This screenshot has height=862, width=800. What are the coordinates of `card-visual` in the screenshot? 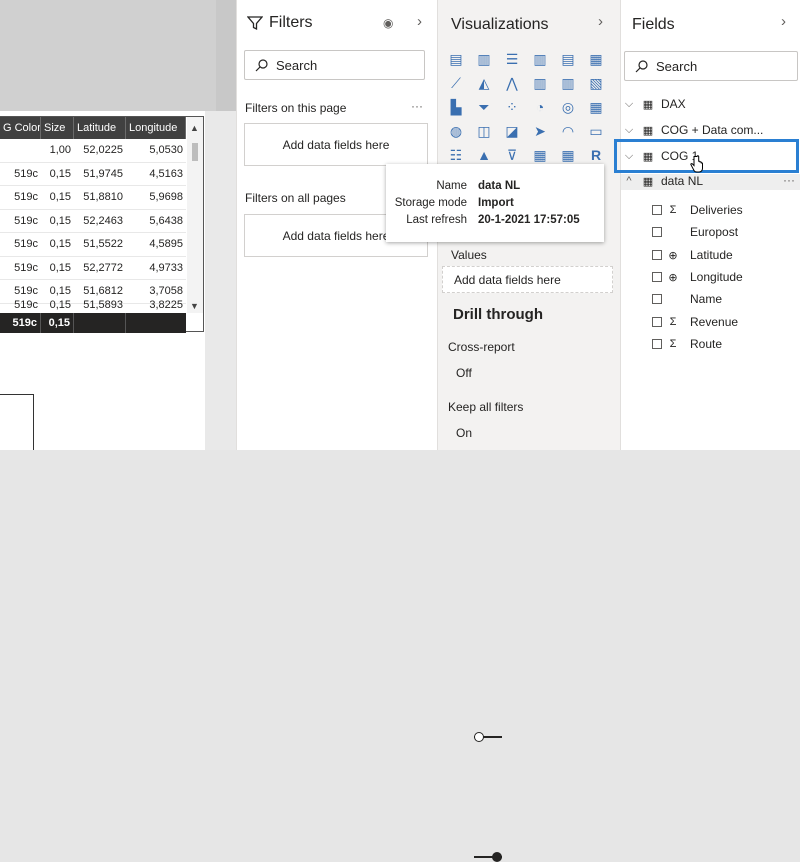 It's located at (17, 422).